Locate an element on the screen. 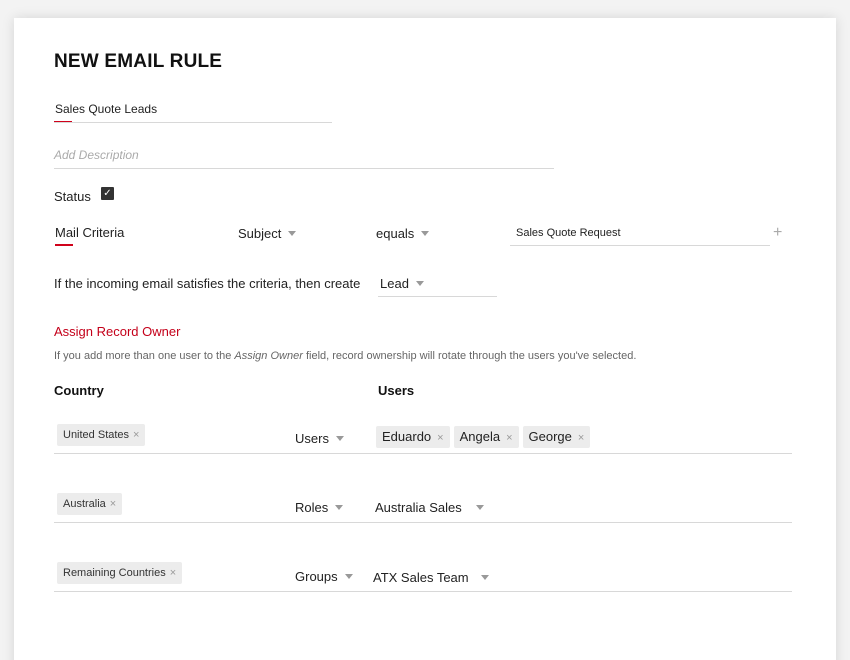  chip-label: Angela is located at coordinates (480, 436).